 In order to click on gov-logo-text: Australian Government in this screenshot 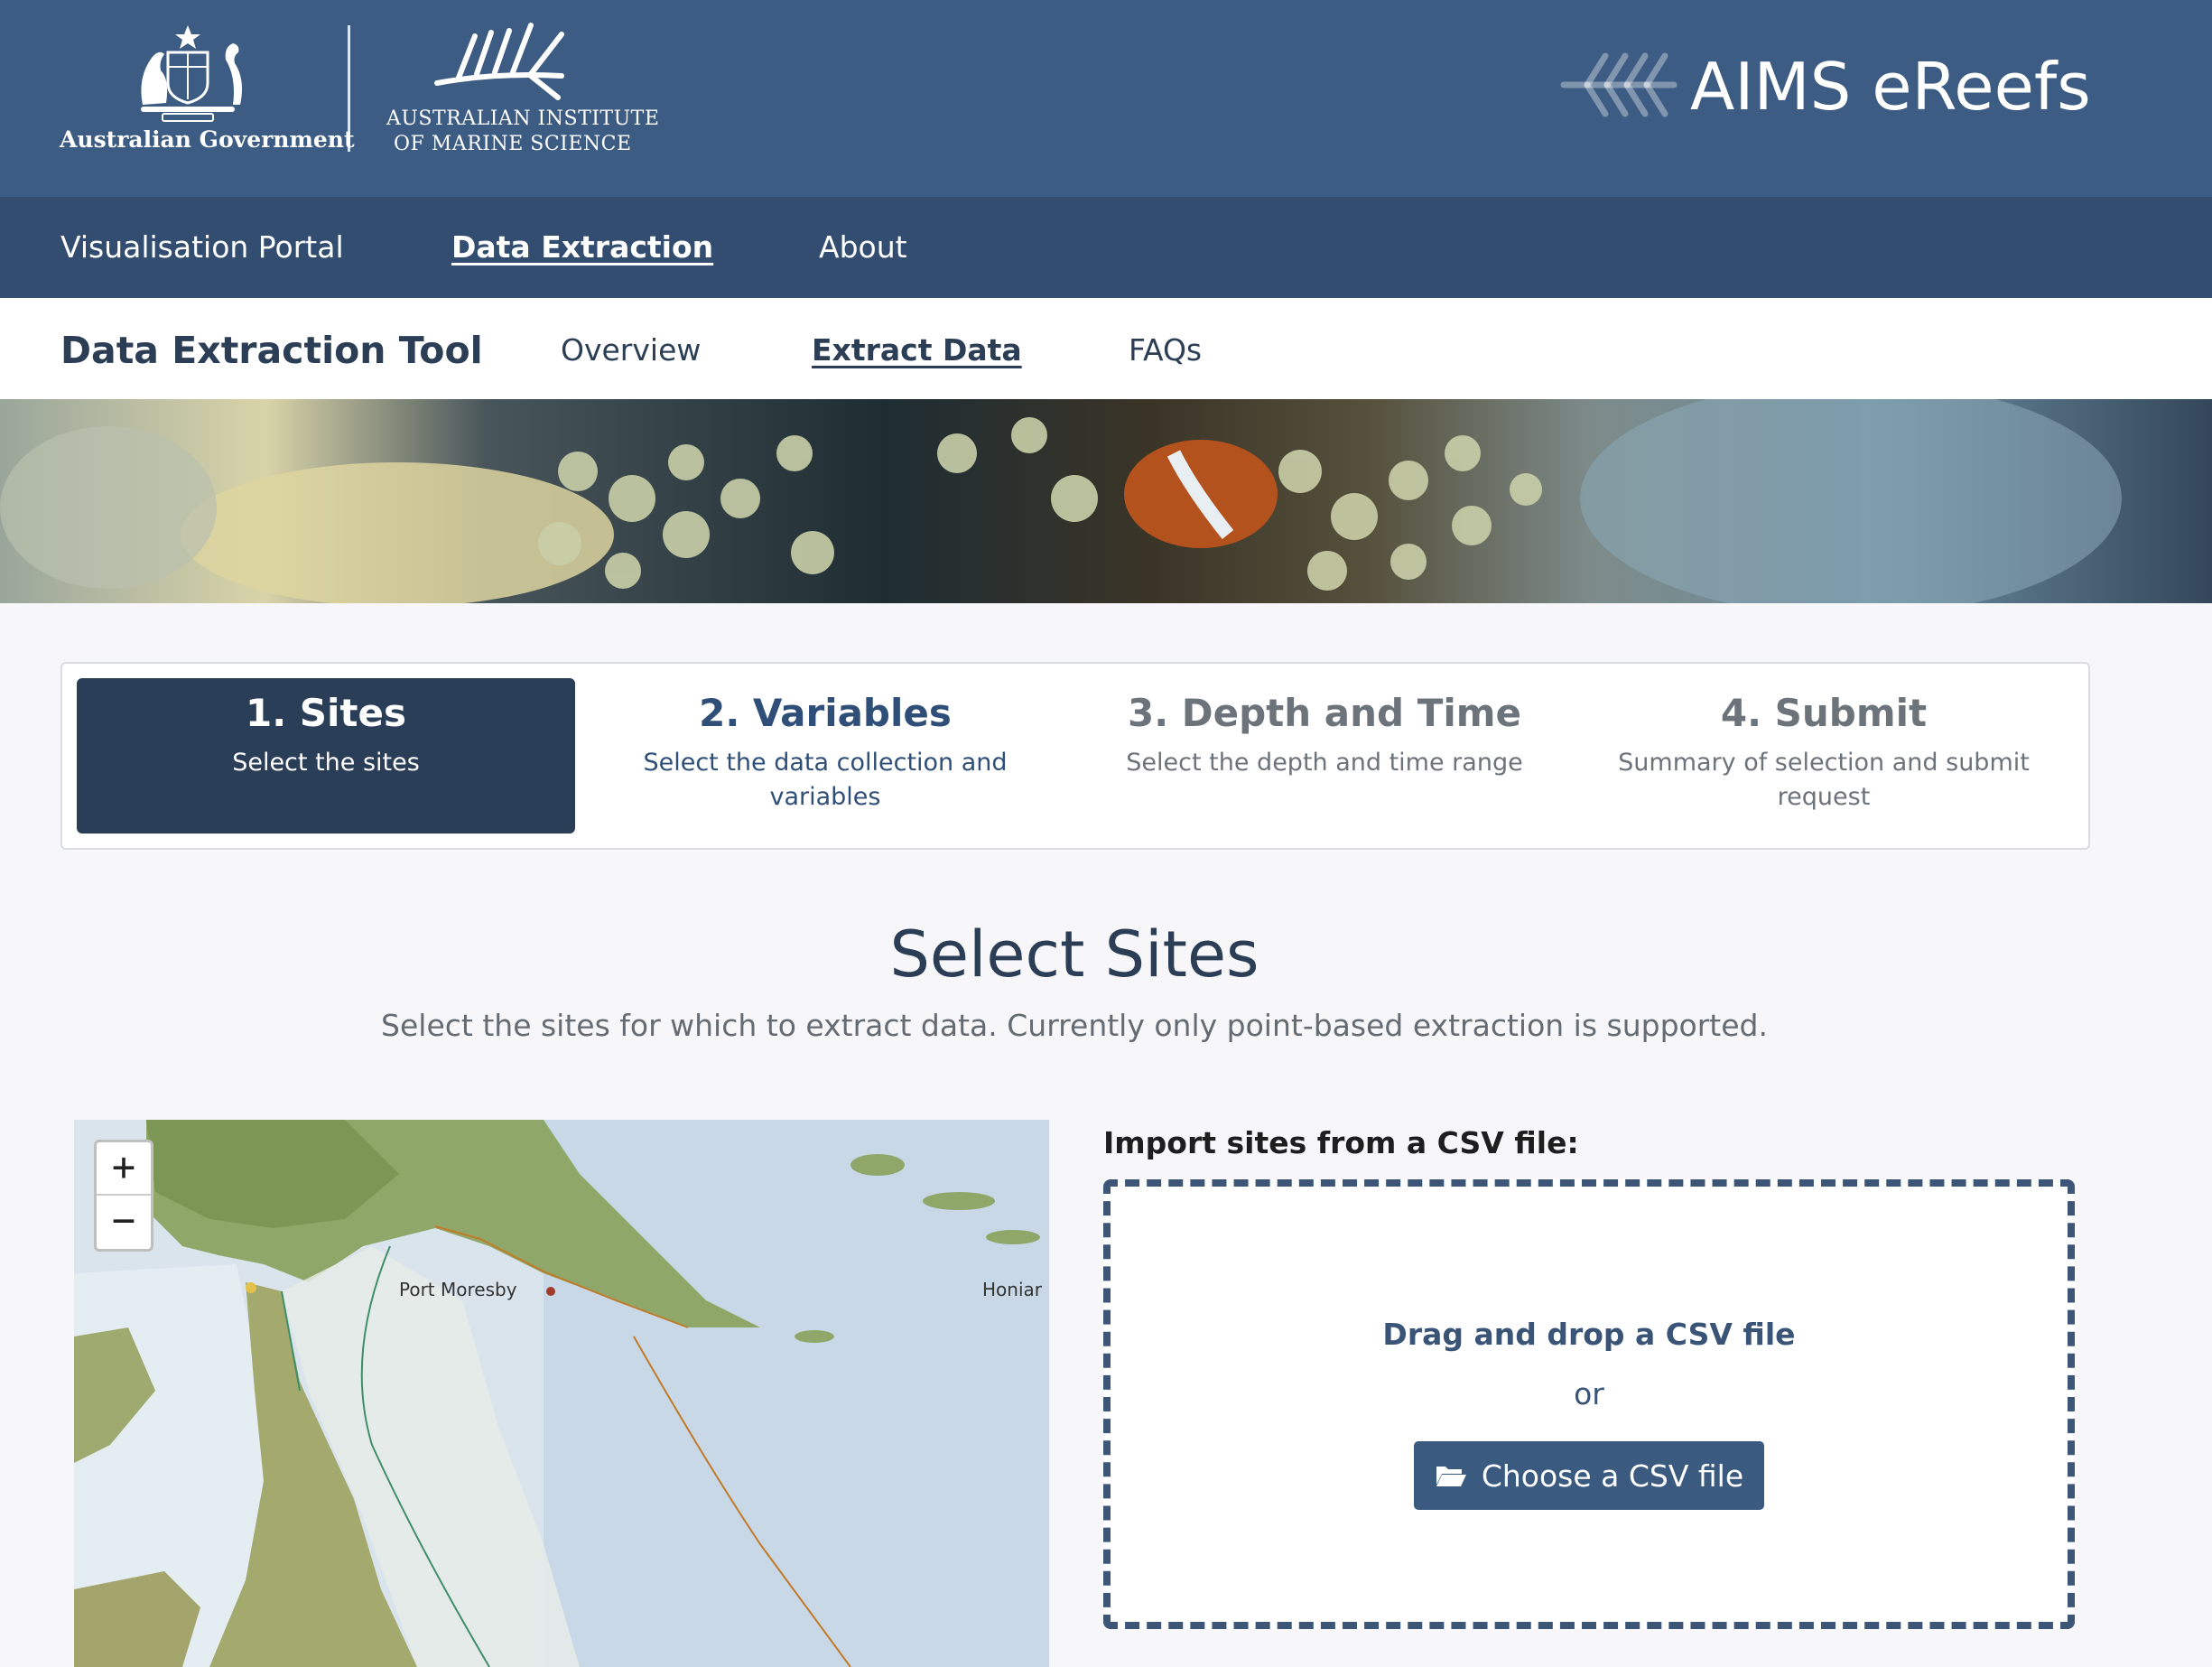, I will do `click(207, 139)`.